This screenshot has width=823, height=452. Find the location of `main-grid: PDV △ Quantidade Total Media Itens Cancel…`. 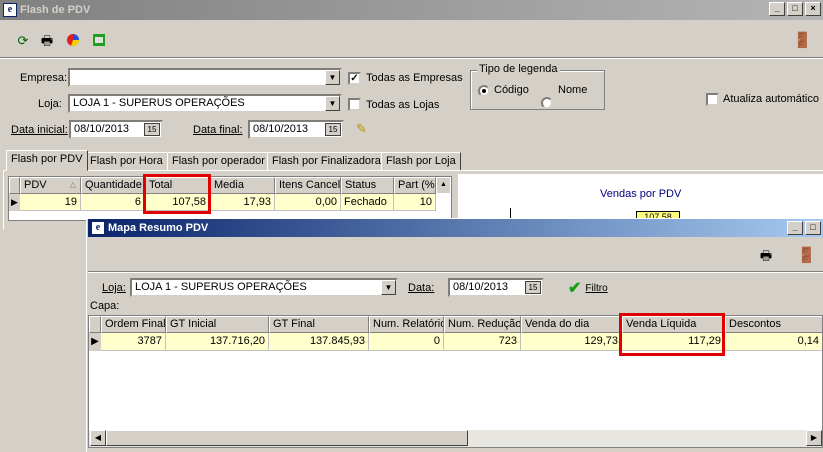

main-grid: PDV △ Quantidade Total Media Itens Cancel… is located at coordinates (230, 198).